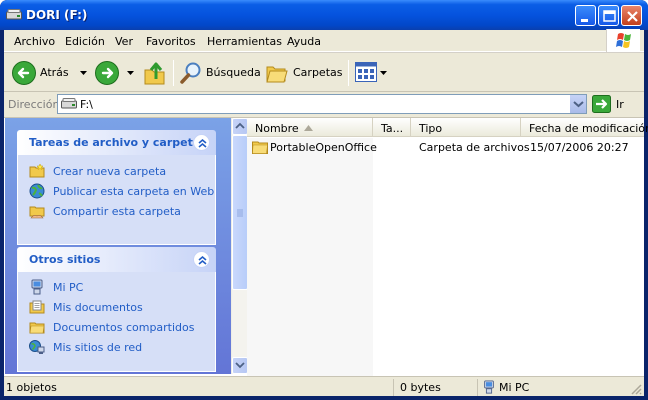 Image resolution: width=648 pixels, height=400 pixels. What do you see at coordinates (623, 41) in the screenshot?
I see `windows-logo-icon` at bounding box center [623, 41].